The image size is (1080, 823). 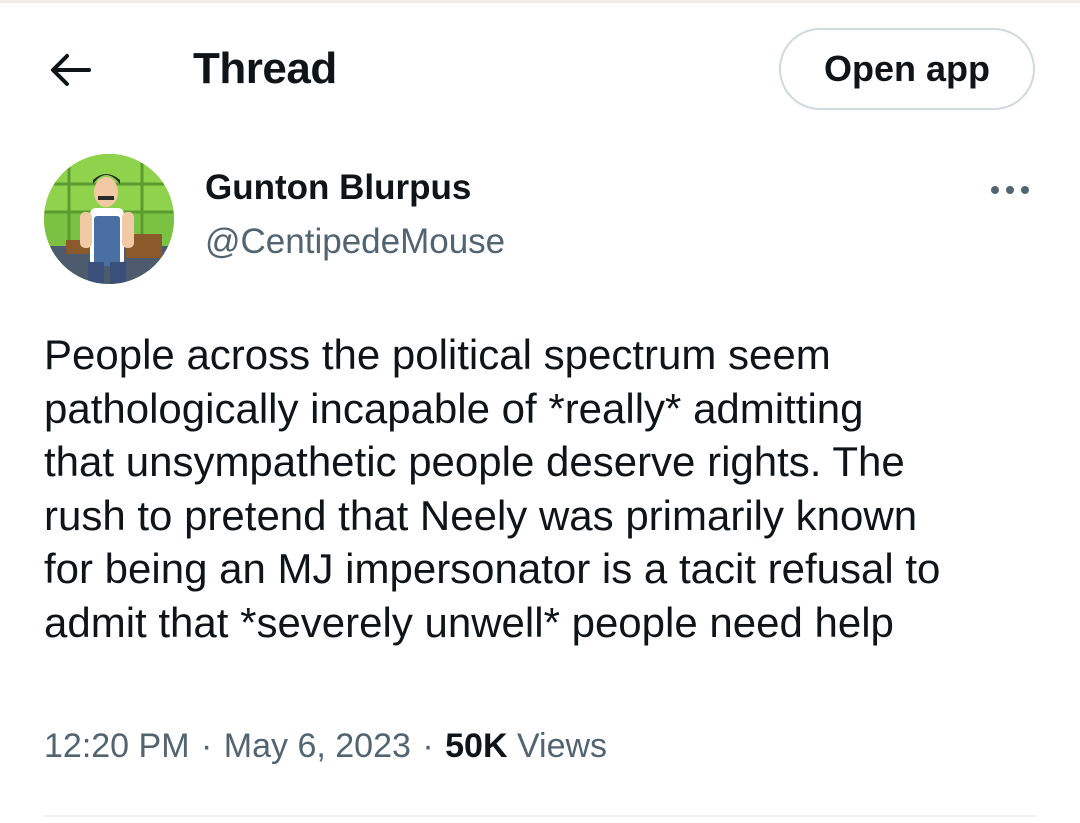 What do you see at coordinates (540, 816) in the screenshot?
I see `divider` at bounding box center [540, 816].